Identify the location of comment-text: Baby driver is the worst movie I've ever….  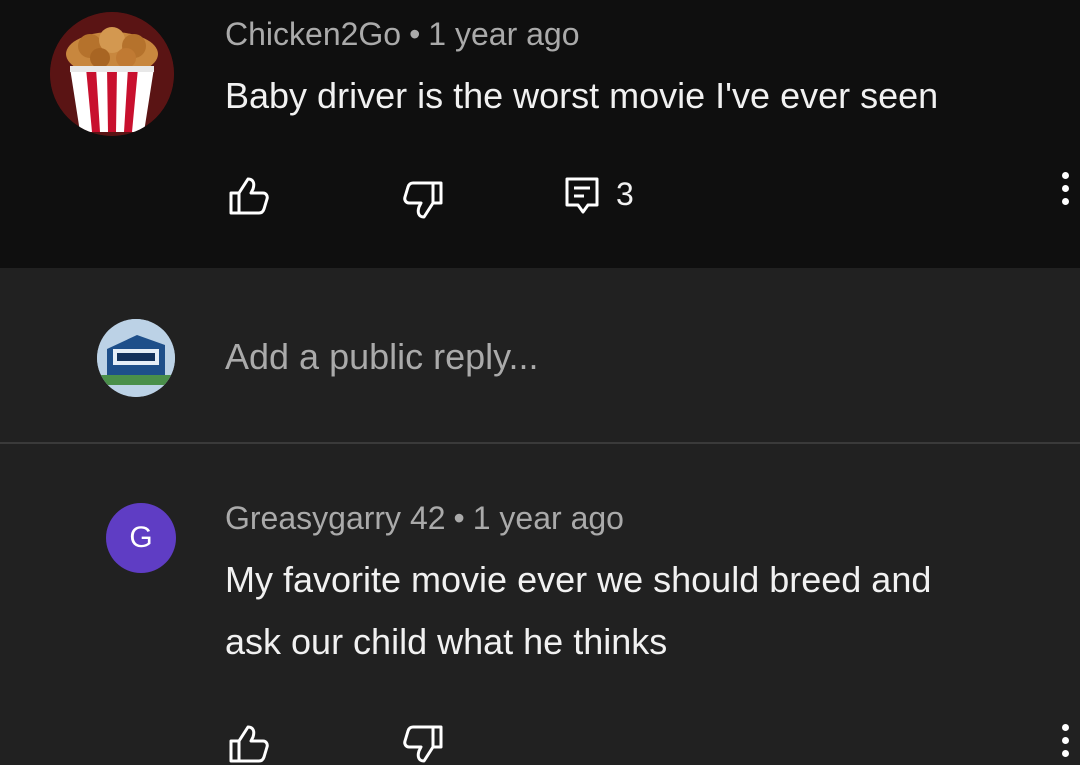
(582, 95).